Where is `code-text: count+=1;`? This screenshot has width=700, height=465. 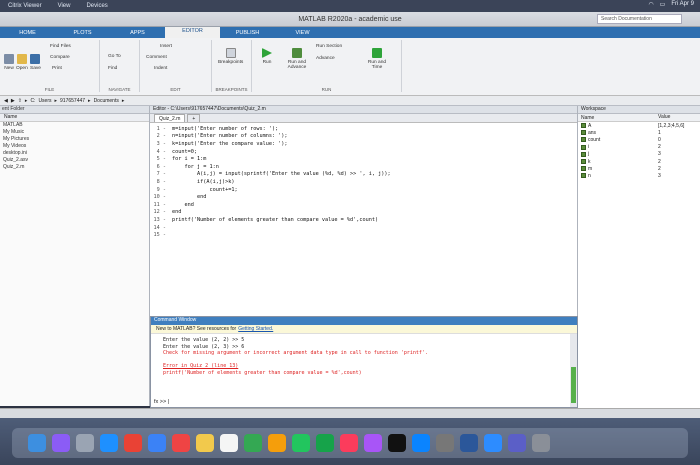
code-text: count+=1; is located at coordinates (204, 190).